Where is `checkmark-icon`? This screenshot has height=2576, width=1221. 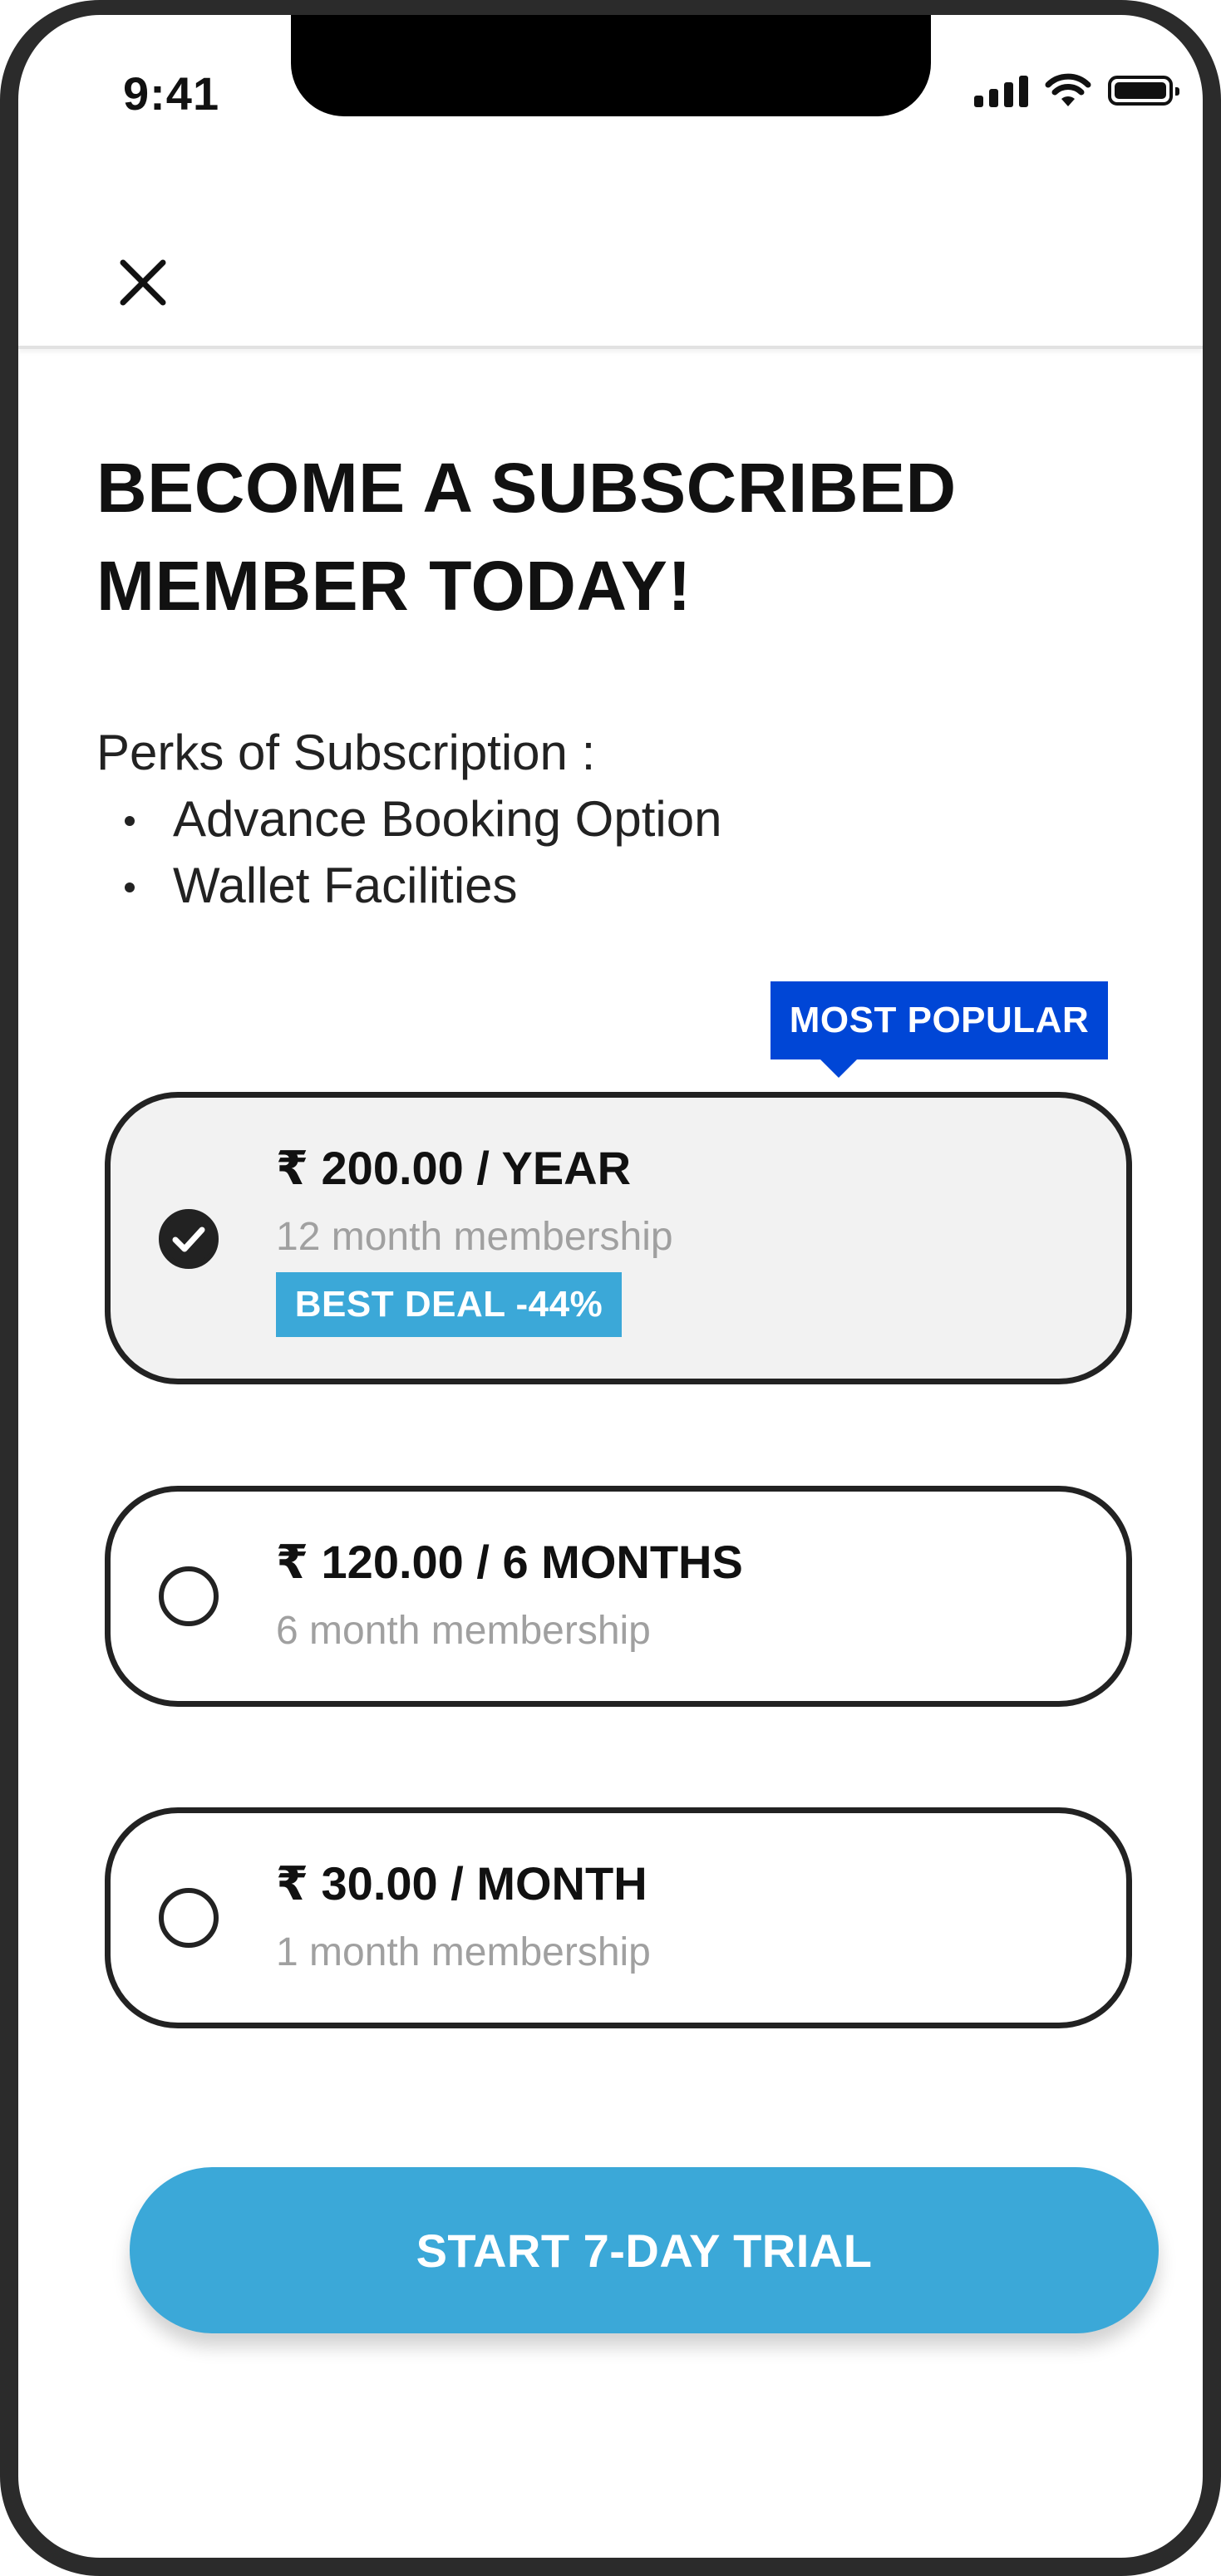 checkmark-icon is located at coordinates (188, 1239).